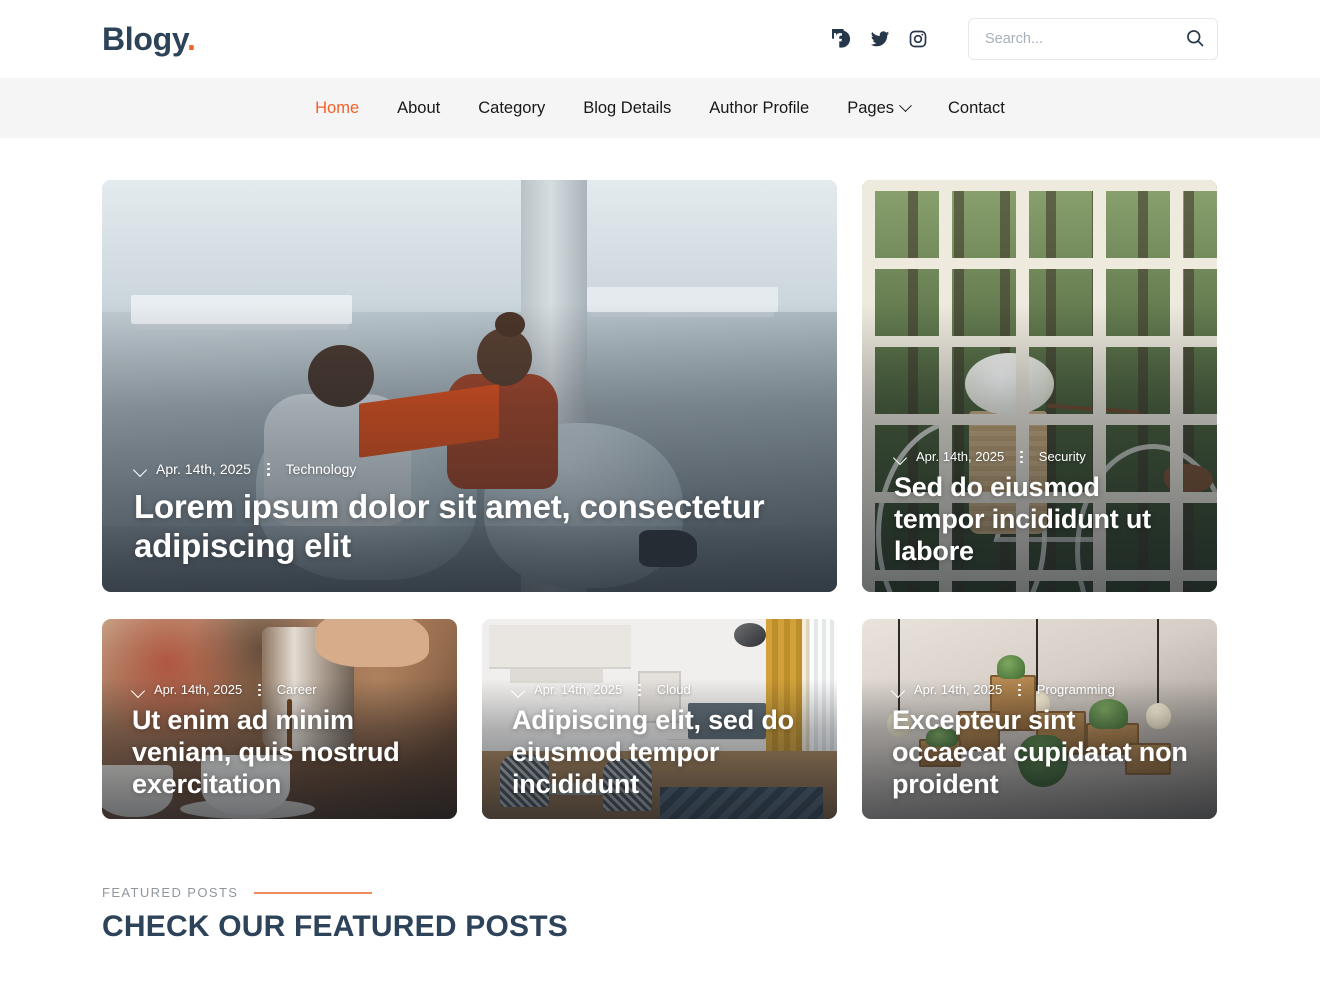  What do you see at coordinates (660, 881) in the screenshot?
I see `featured-posts-section: FEATURED POSTS CHECK OUR FEATURED POSTS` at bounding box center [660, 881].